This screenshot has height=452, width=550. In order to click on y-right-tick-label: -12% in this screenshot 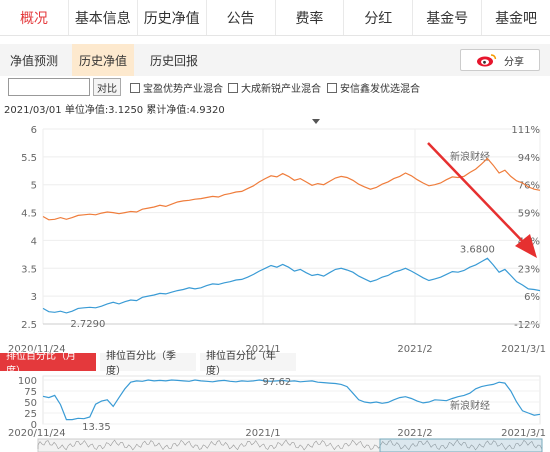, I will do `click(527, 325)`.